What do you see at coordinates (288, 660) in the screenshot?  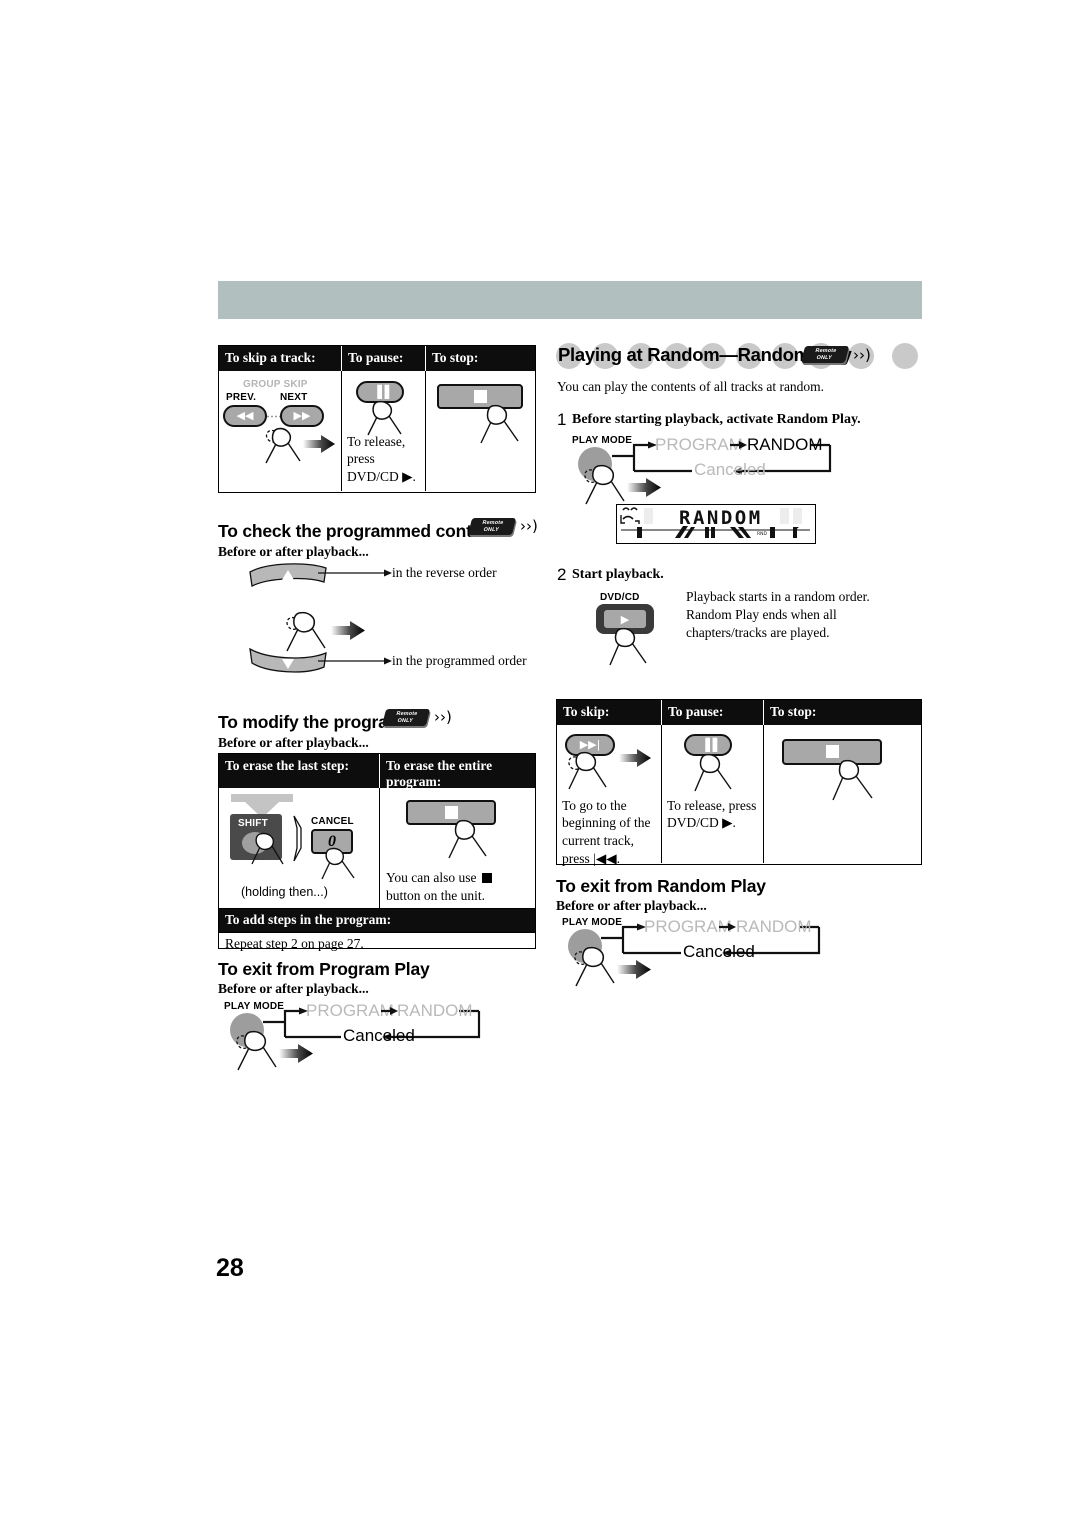 I see `cursor-down-button` at bounding box center [288, 660].